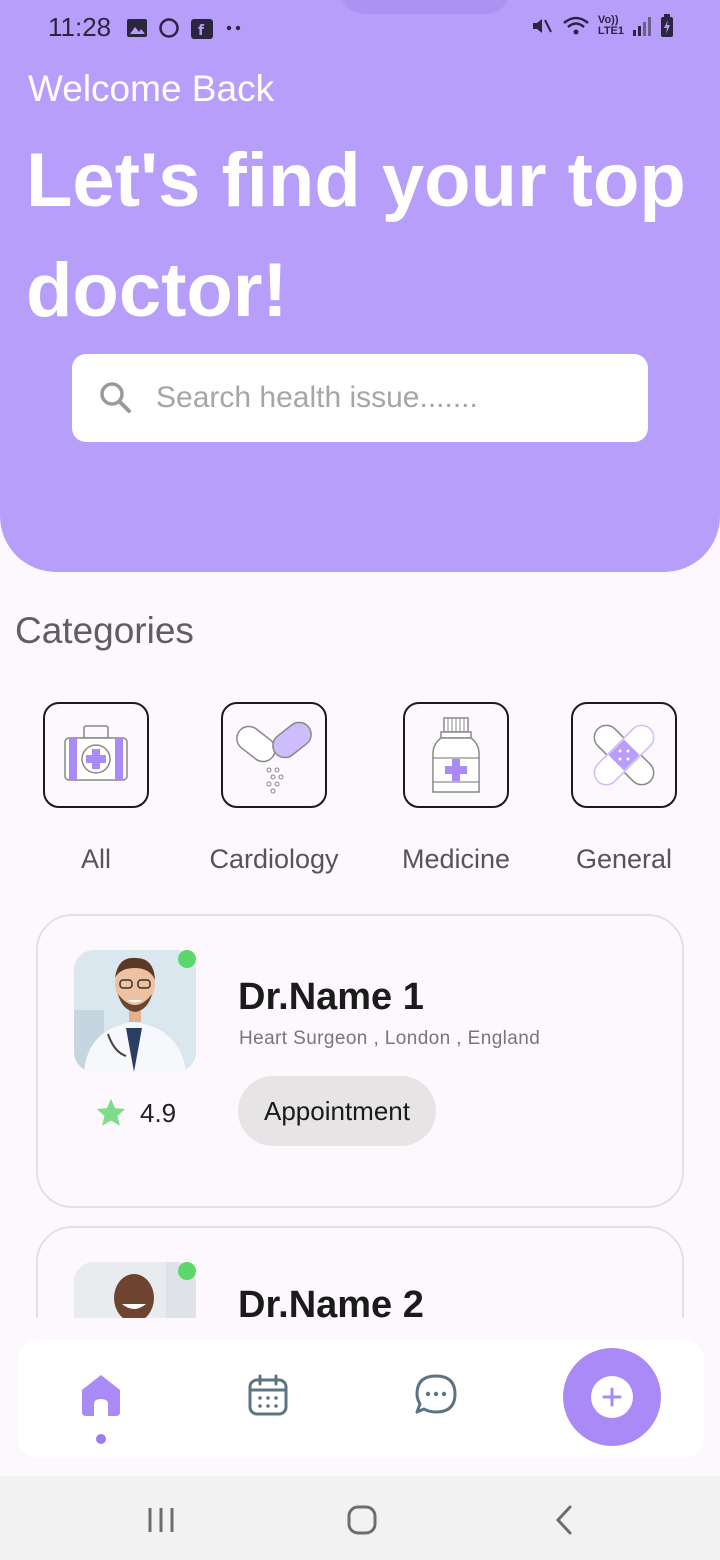  I want to click on medicine-bottle-icon, so click(456, 755).